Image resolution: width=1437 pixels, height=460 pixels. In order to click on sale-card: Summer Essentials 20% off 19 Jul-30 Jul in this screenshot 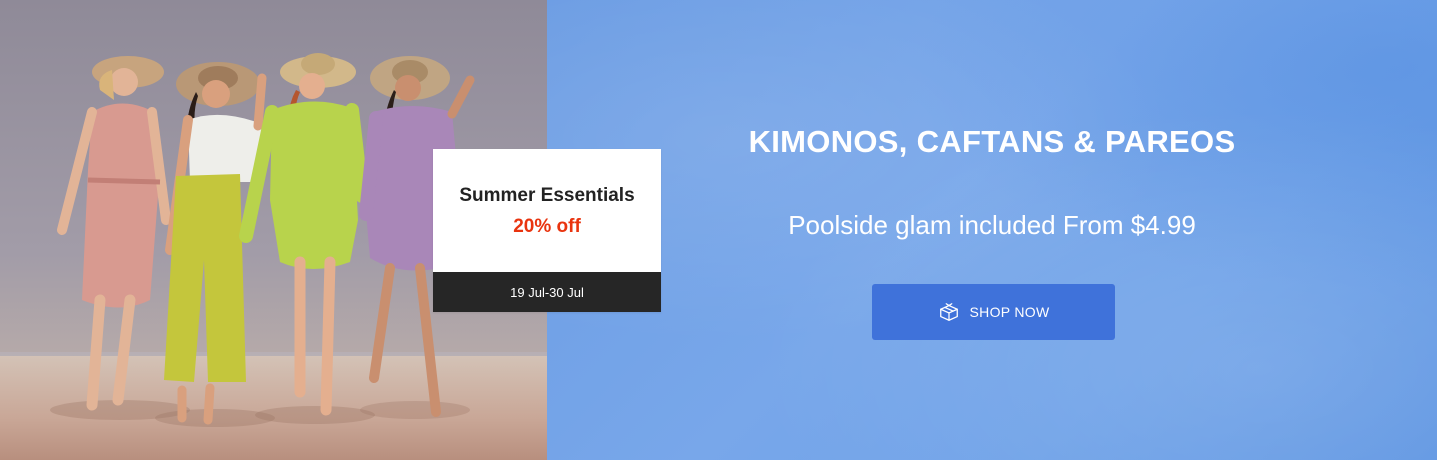, I will do `click(547, 230)`.